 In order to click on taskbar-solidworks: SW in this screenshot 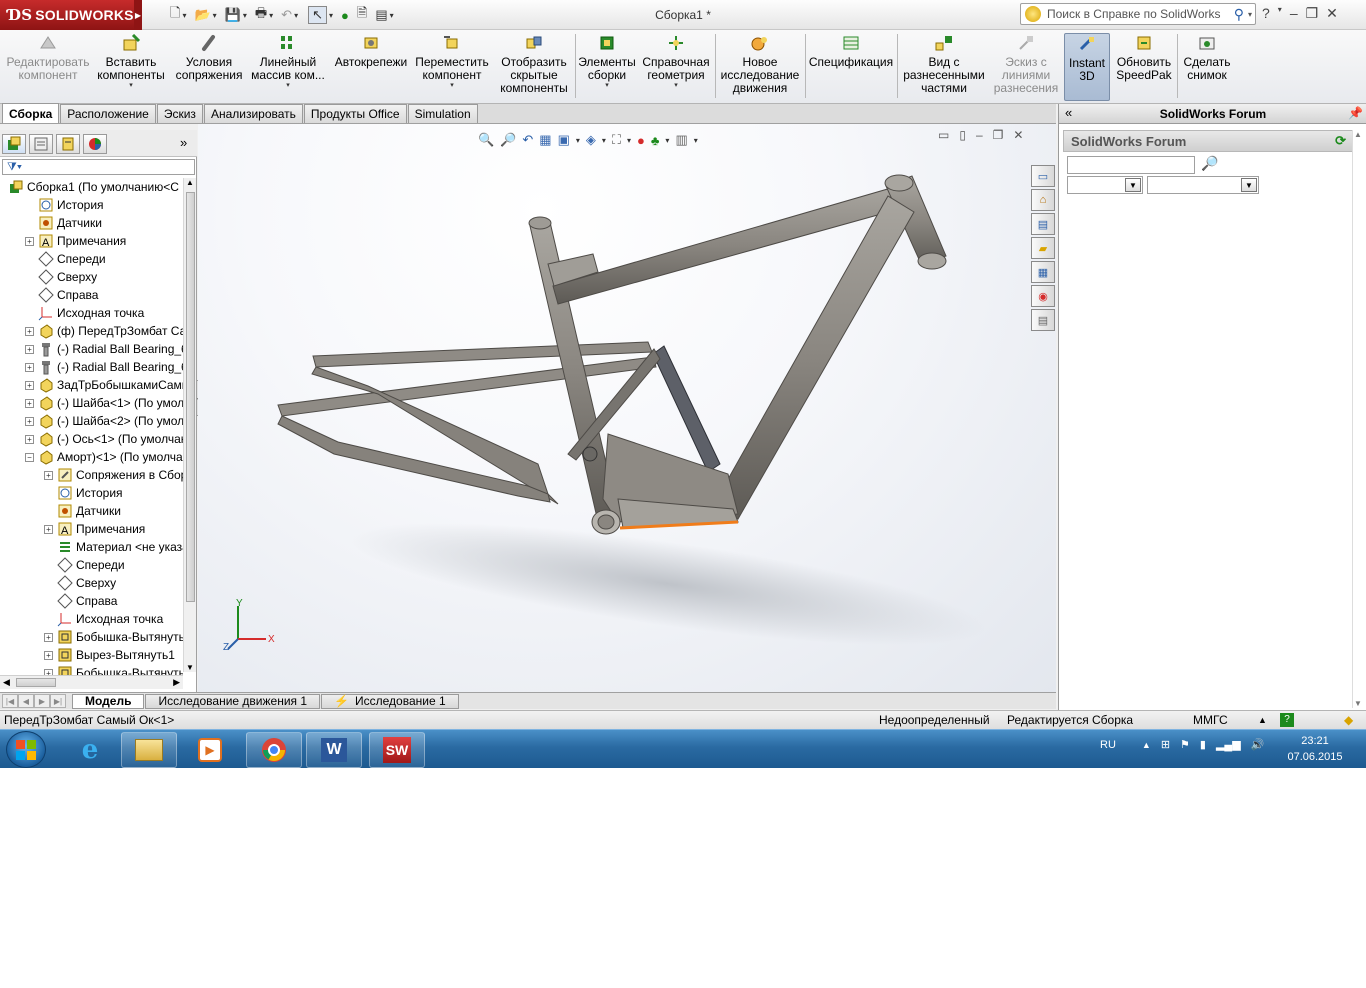, I will do `click(397, 750)`.